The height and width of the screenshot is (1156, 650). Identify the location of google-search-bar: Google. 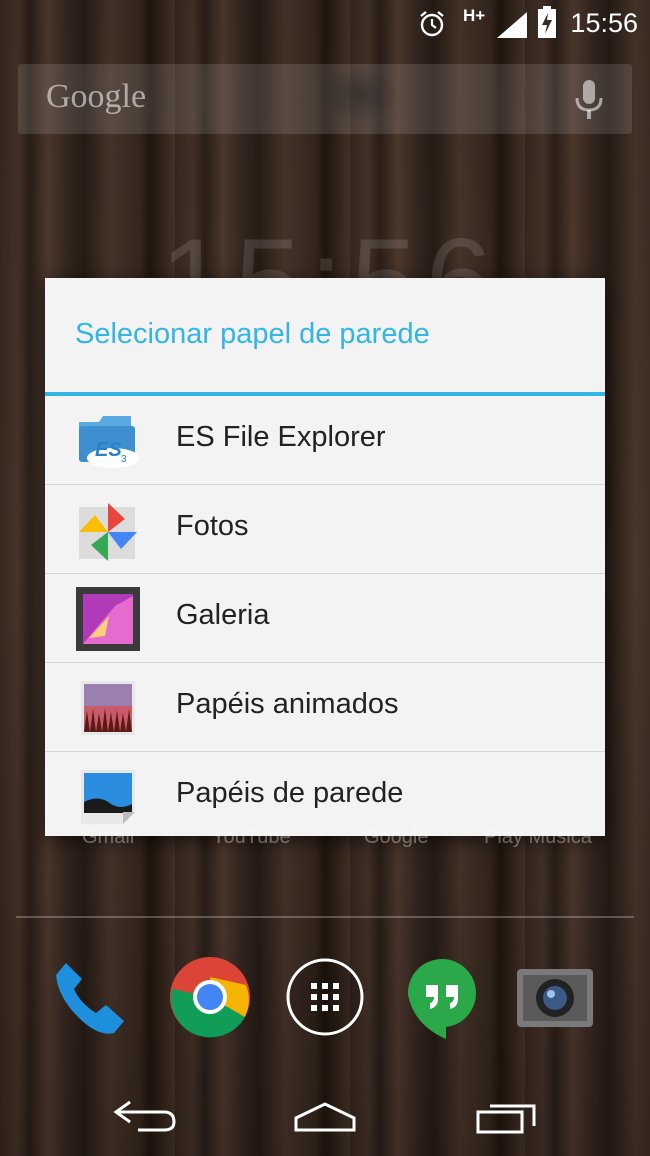
(325, 99).